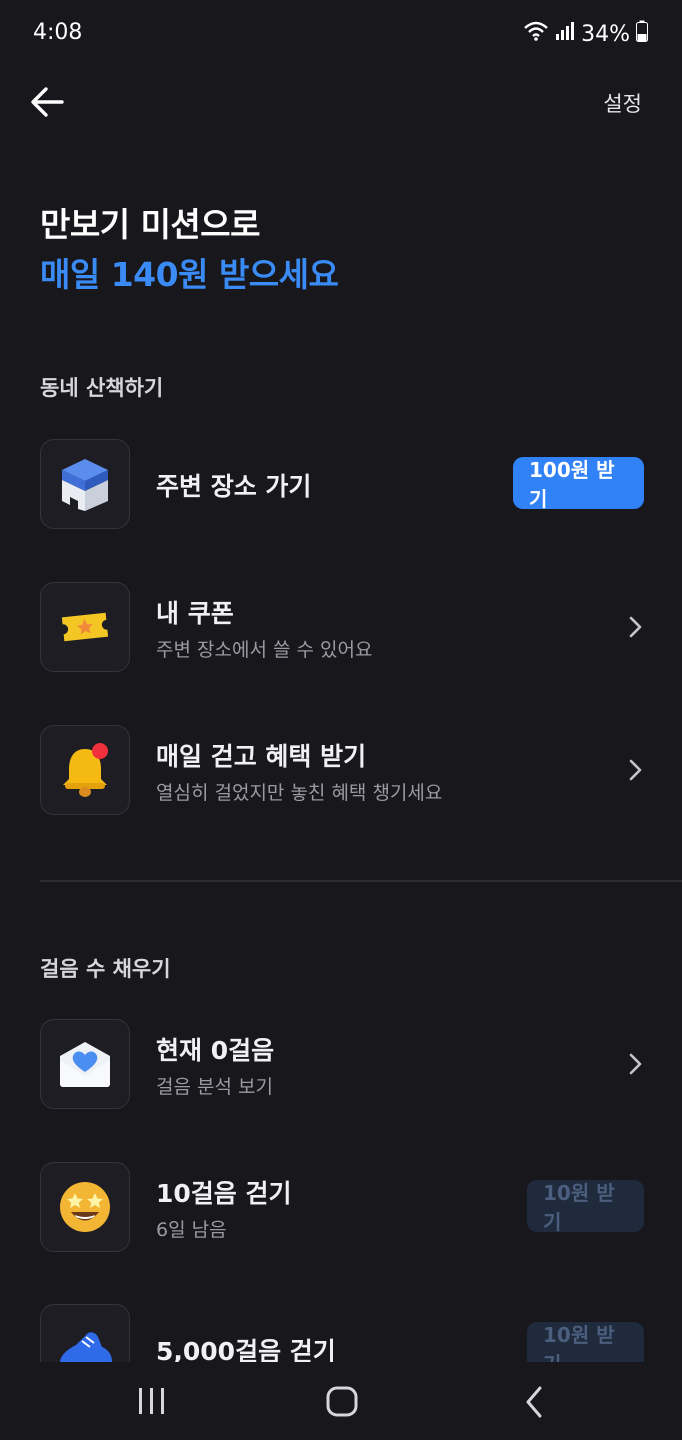 This screenshot has width=682, height=1440. I want to click on top-bar: 설정, so click(341, 102).